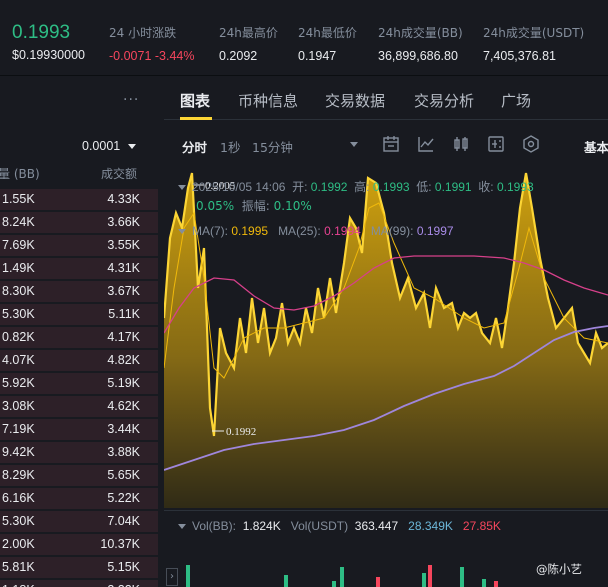 Image resolution: width=608 pixels, height=587 pixels. I want to click on order-book-row: 8.30K 3.67K, so click(79, 290).